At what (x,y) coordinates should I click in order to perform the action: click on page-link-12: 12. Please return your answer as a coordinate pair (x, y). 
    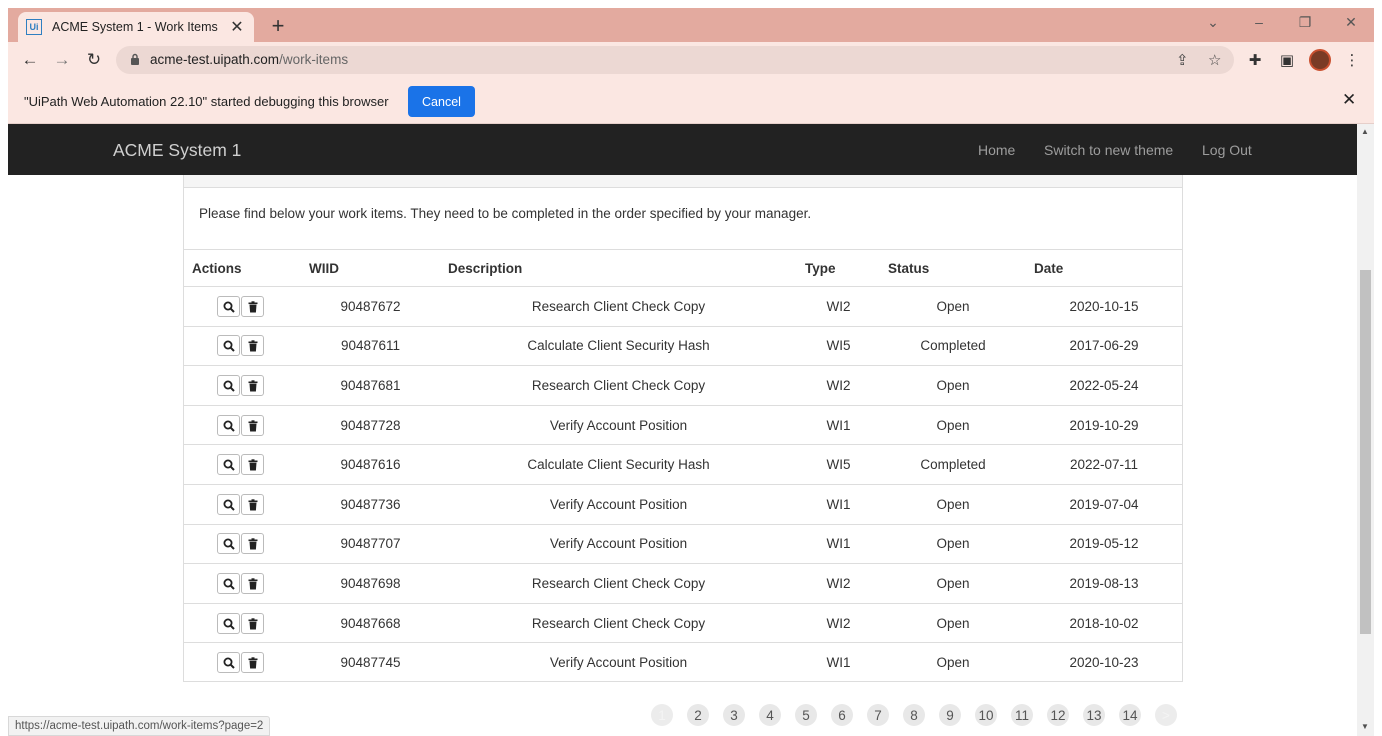
    Looking at the image, I should click on (1058, 715).